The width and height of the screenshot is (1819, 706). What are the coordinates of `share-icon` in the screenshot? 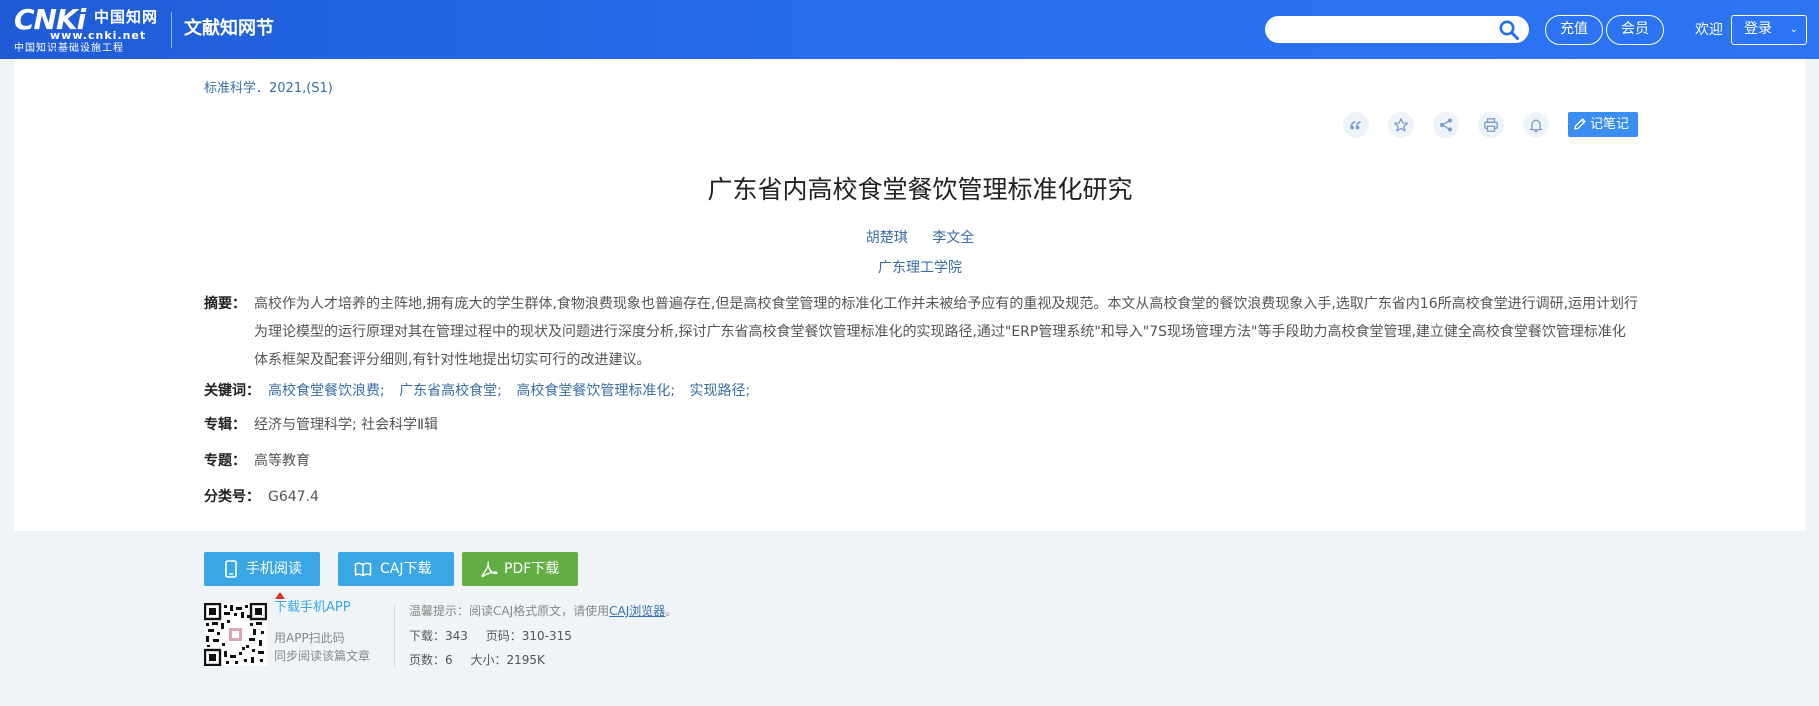 It's located at (1446, 125).